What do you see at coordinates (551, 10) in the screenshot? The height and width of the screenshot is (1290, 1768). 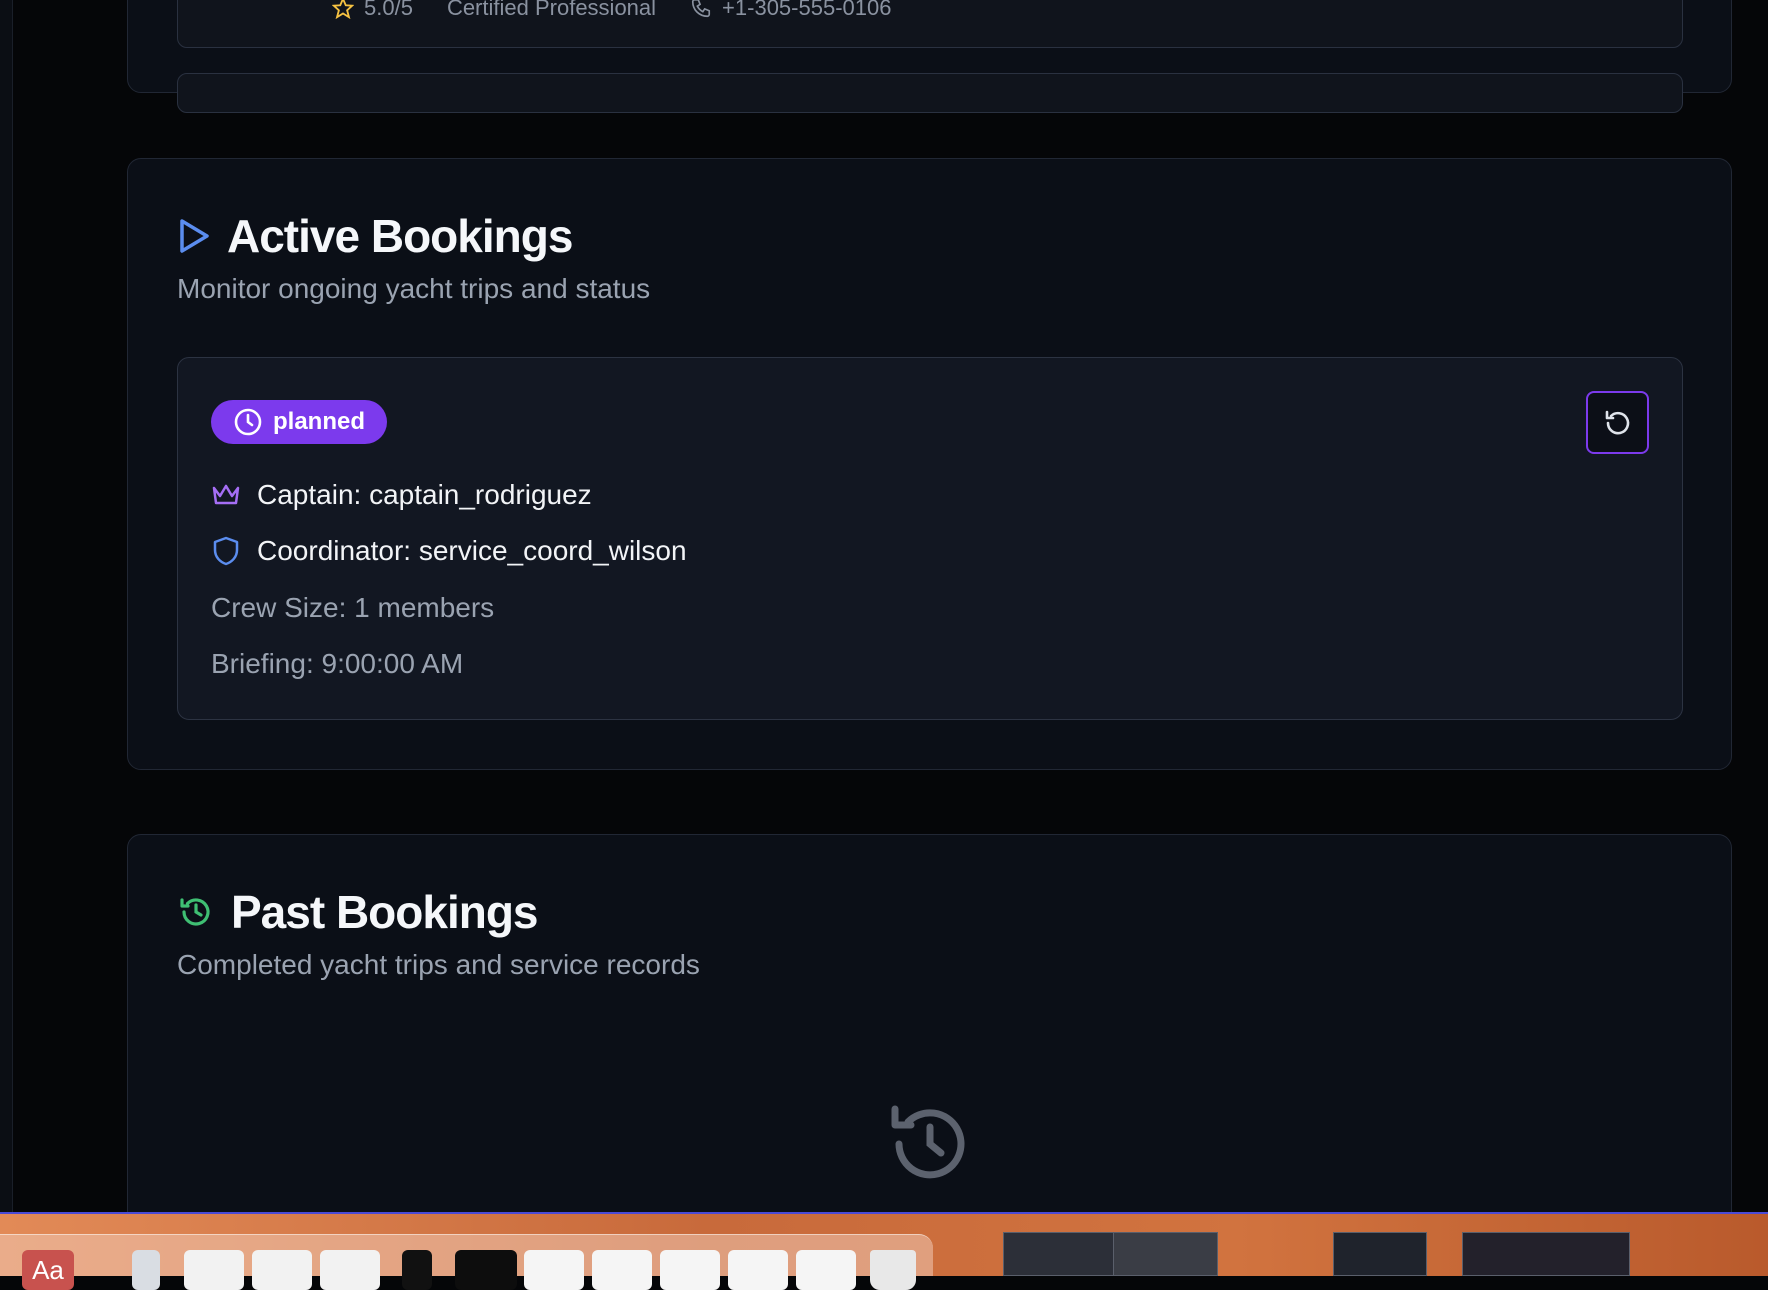 I see `certification: Certified Professional` at bounding box center [551, 10].